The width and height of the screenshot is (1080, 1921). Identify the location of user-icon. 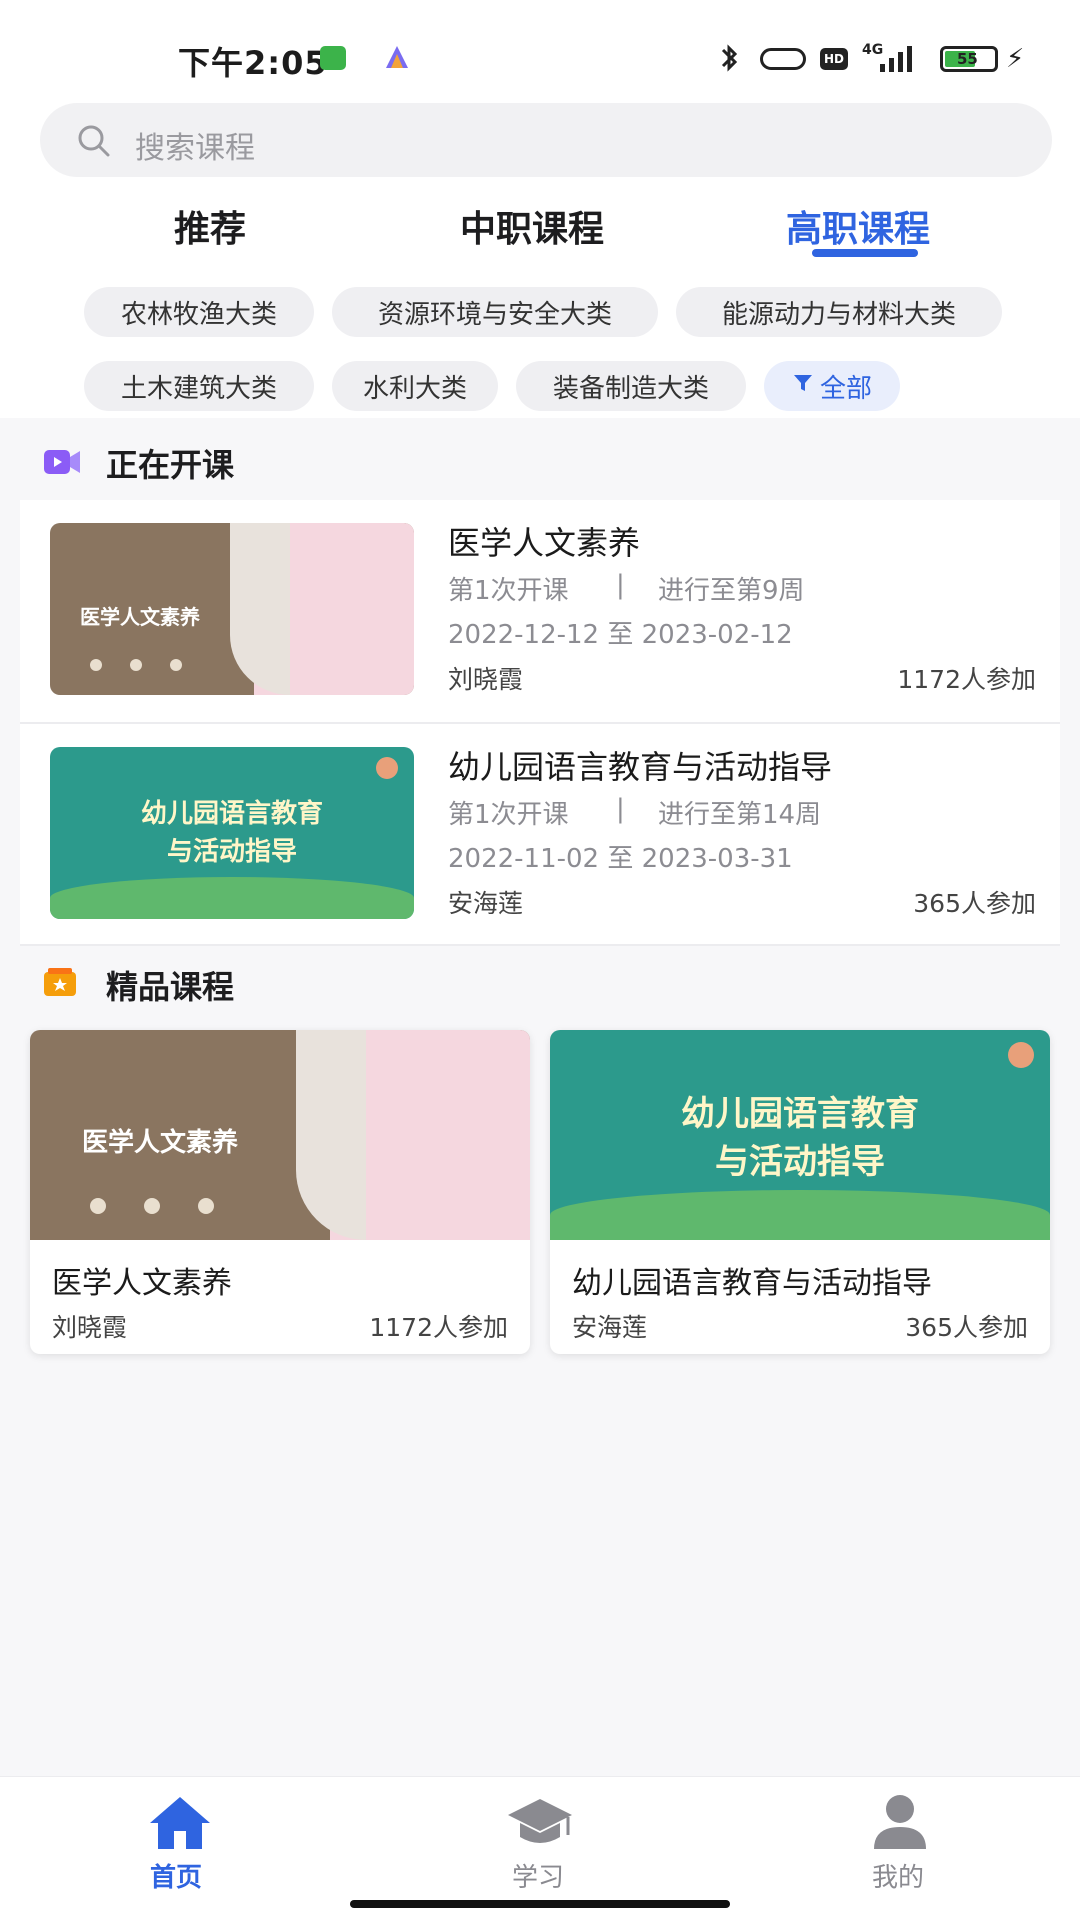
(900, 1824).